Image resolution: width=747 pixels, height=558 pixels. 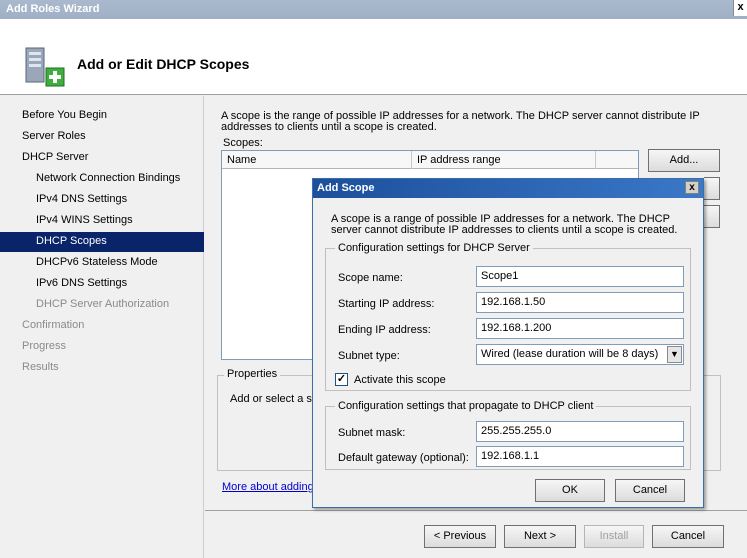 What do you see at coordinates (712, 188) in the screenshot?
I see `edit-scope-button` at bounding box center [712, 188].